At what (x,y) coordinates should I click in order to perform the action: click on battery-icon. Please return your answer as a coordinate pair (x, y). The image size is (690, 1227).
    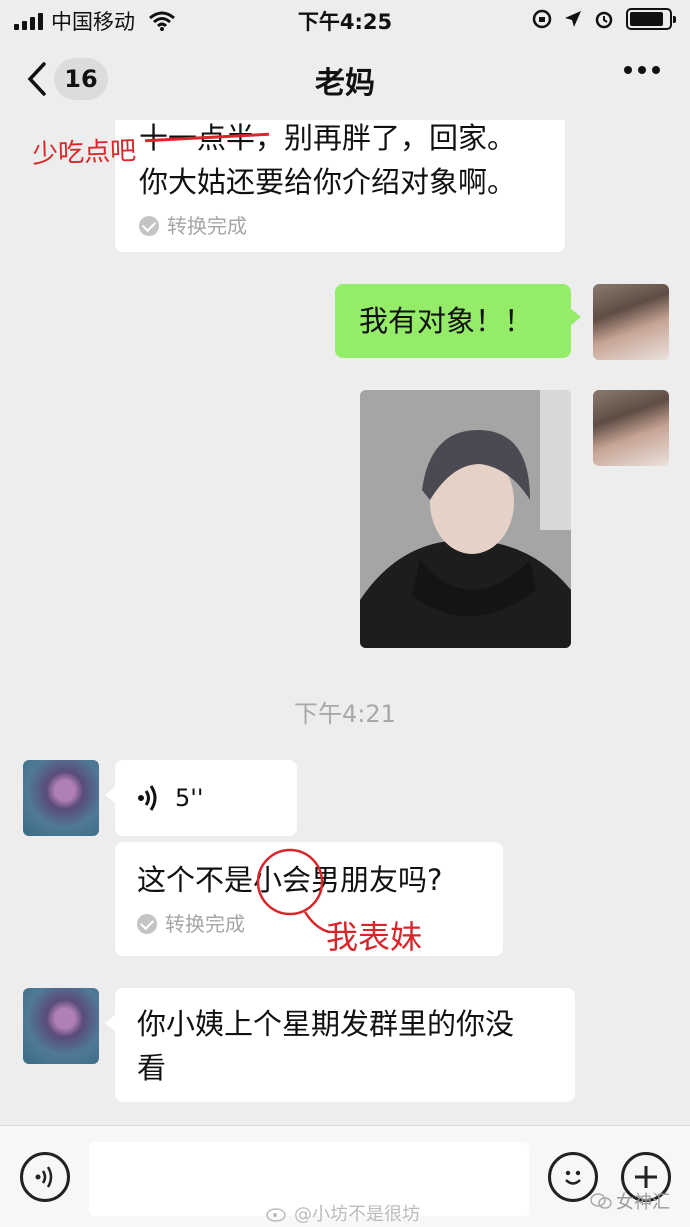
    Looking at the image, I should click on (651, 19).